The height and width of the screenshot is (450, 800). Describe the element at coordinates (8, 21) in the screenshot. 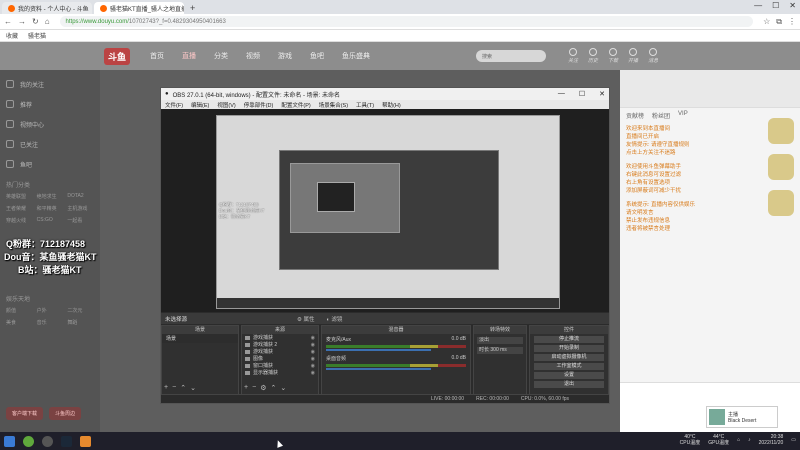

I see `back-icon: ←` at that location.